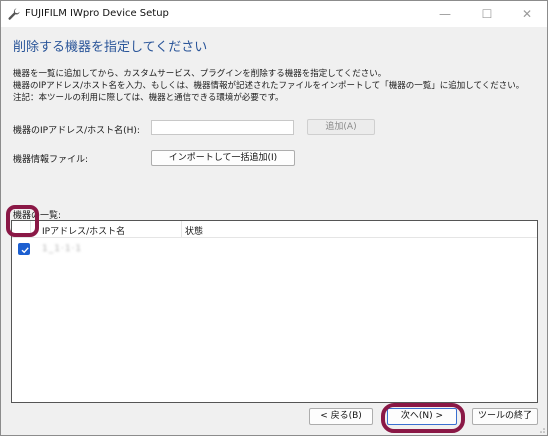 The height and width of the screenshot is (436, 548). Describe the element at coordinates (110, 47) in the screenshot. I see `page-heading: 削除する機器を指定してください` at that location.